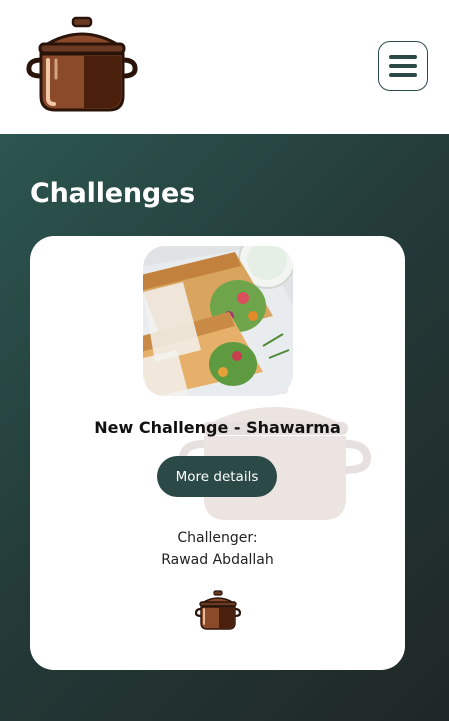 Image resolution: width=449 pixels, height=721 pixels. Describe the element at coordinates (217, 538) in the screenshot. I see `challenger-label: Challenger:` at that location.